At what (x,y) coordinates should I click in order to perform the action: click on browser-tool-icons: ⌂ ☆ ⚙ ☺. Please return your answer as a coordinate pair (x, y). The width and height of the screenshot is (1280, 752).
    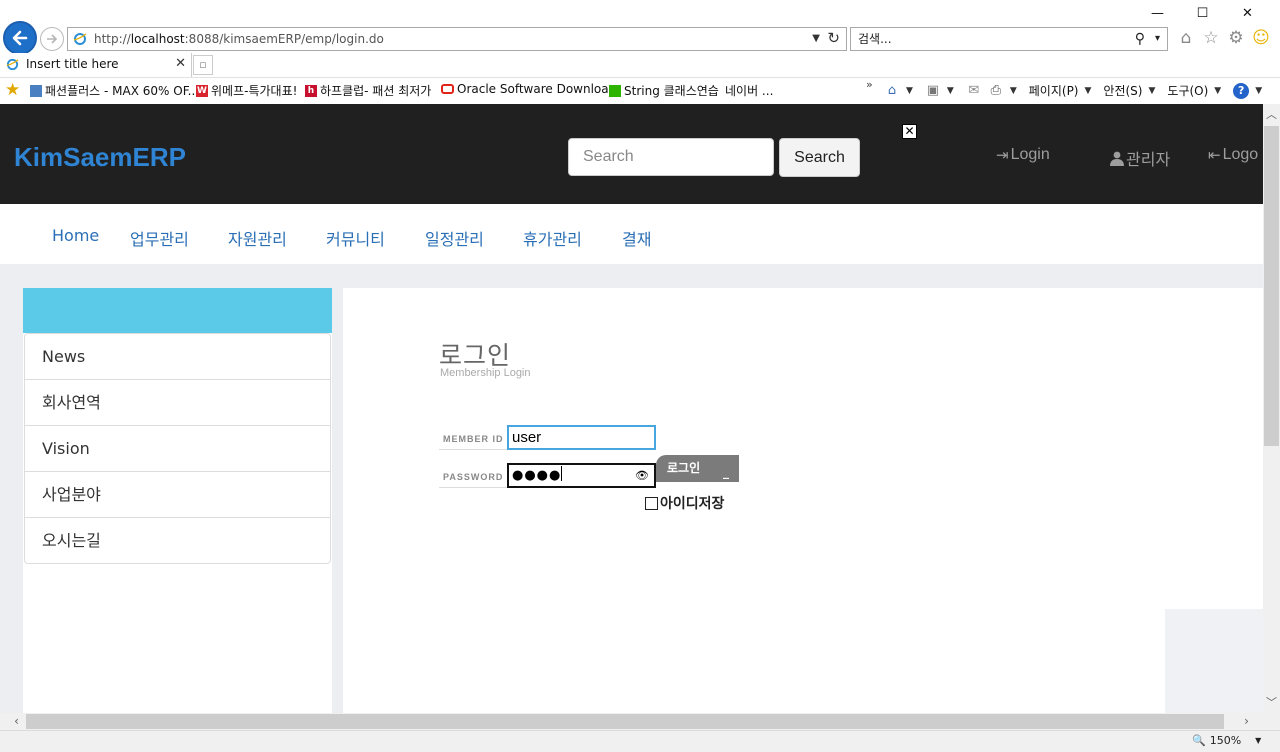
    Looking at the image, I should click on (1223, 38).